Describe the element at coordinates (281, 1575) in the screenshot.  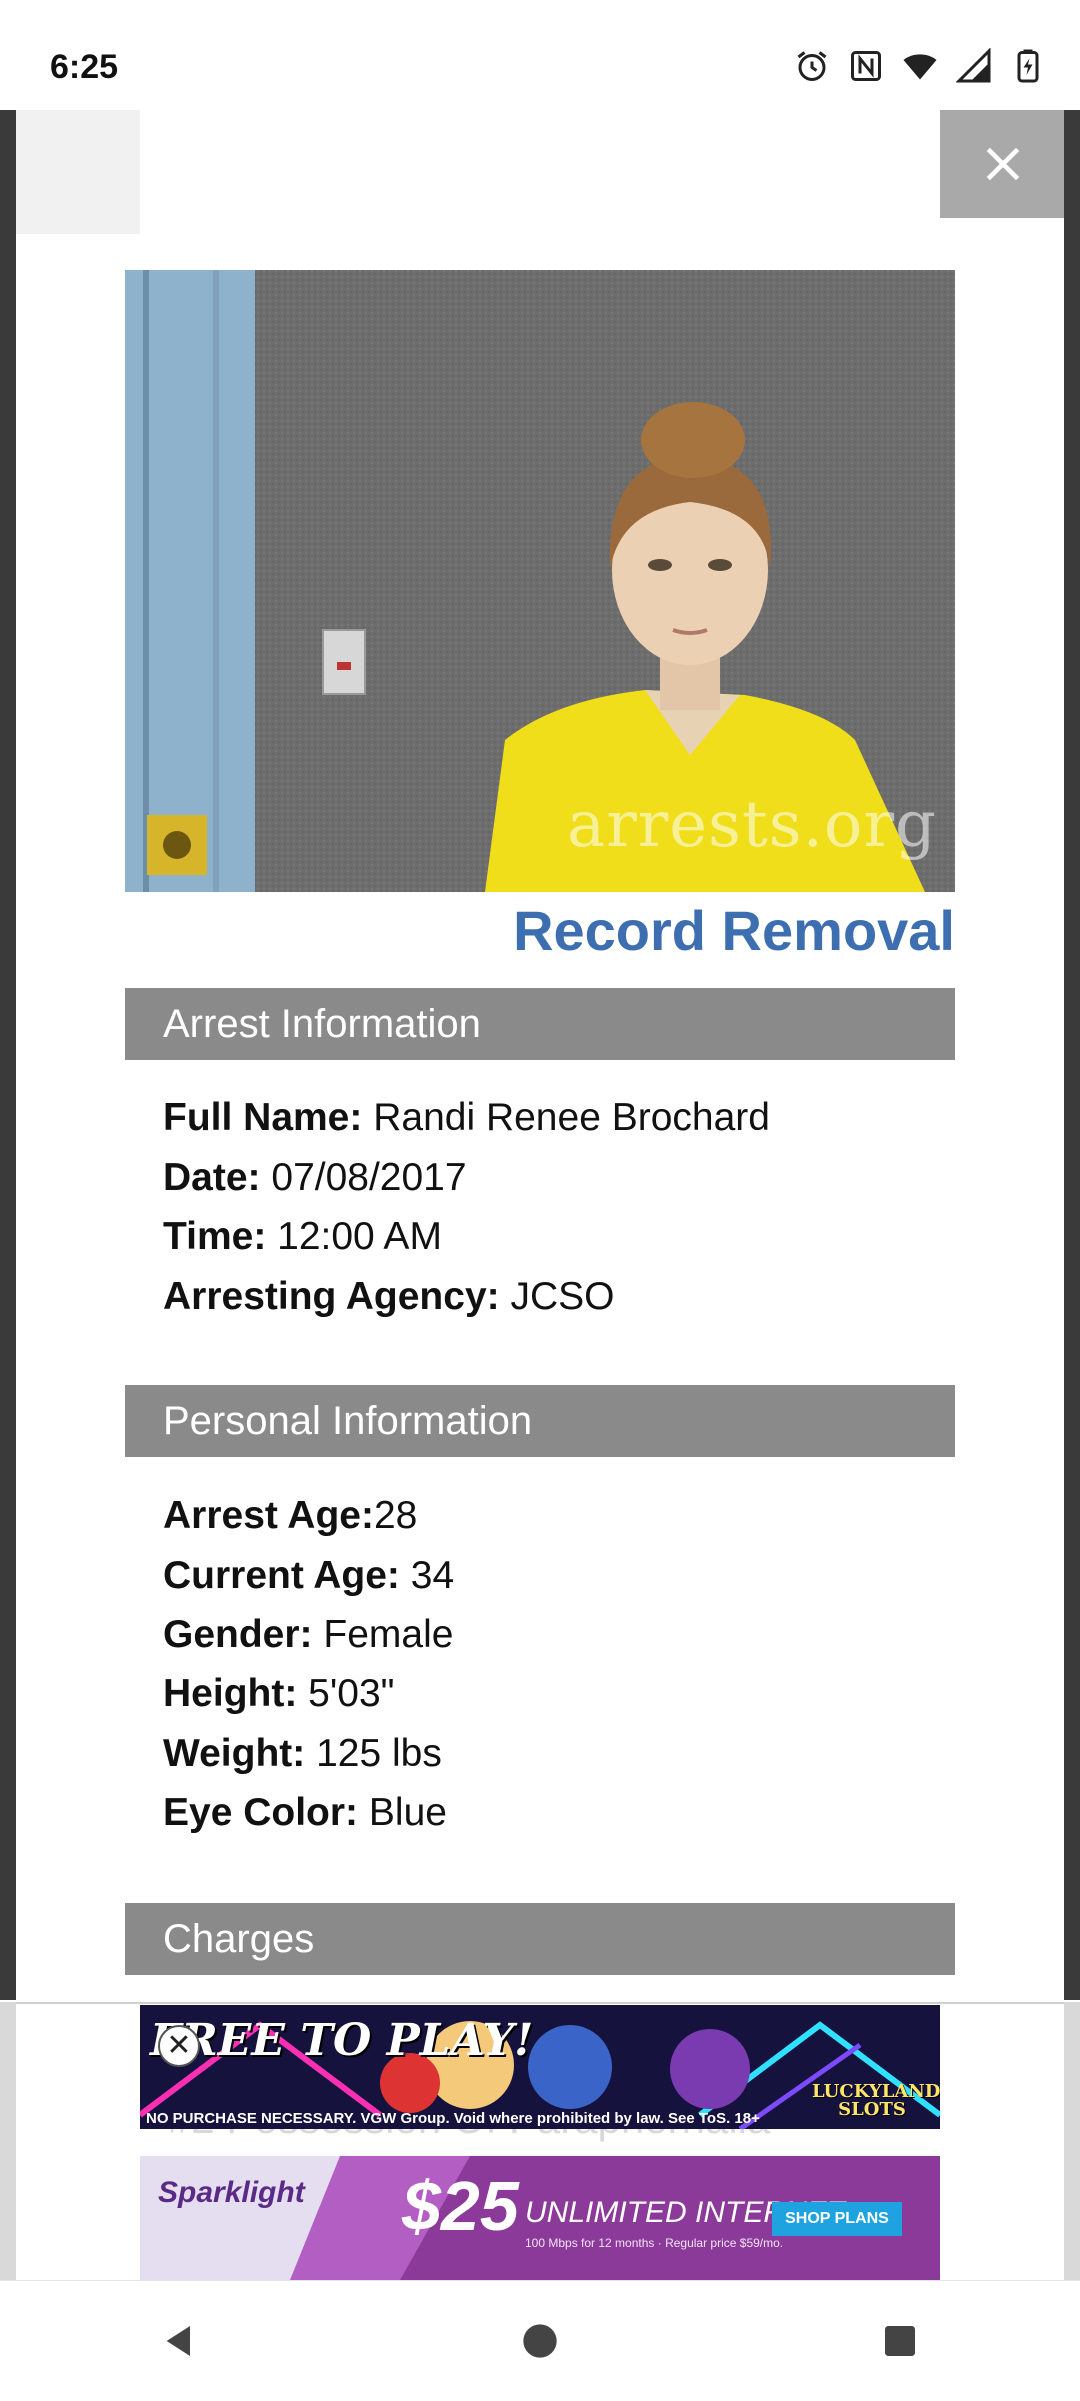
I see `current-age-label: Current Age:` at that location.